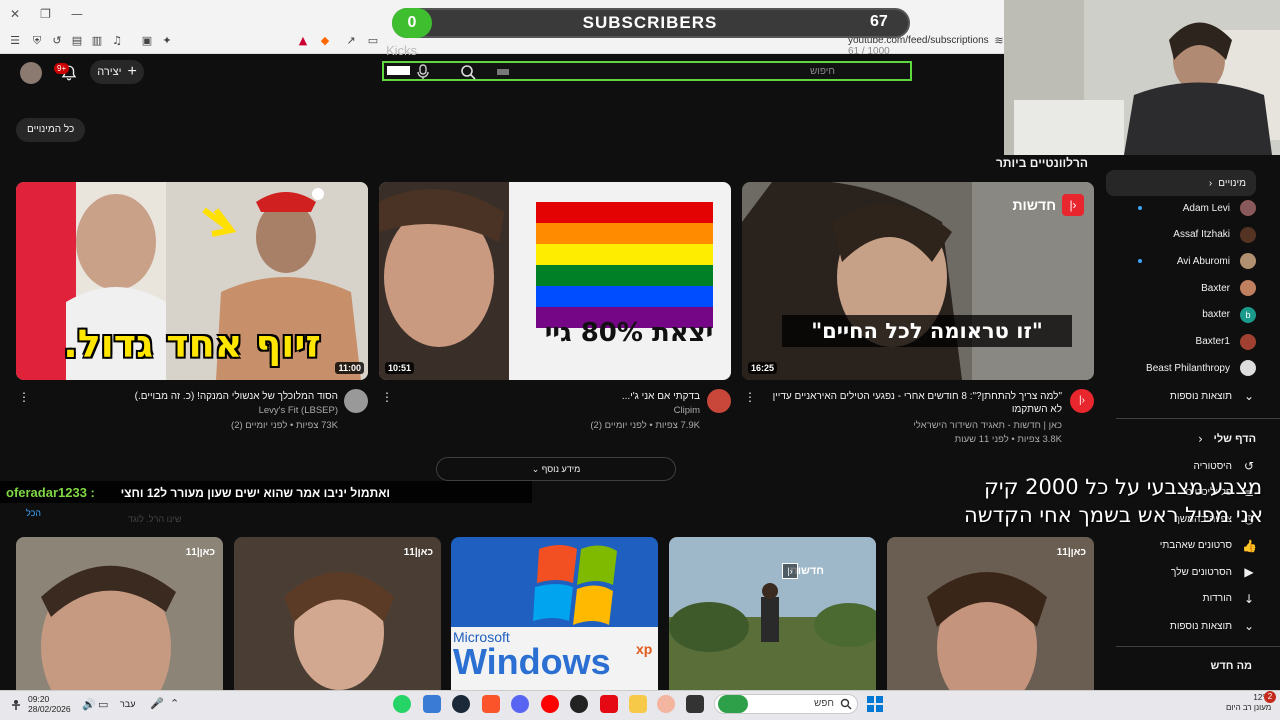 This screenshot has width=1280, height=720. What do you see at coordinates (45, 14) in the screenshot?
I see `restore-icon: ❐` at bounding box center [45, 14].